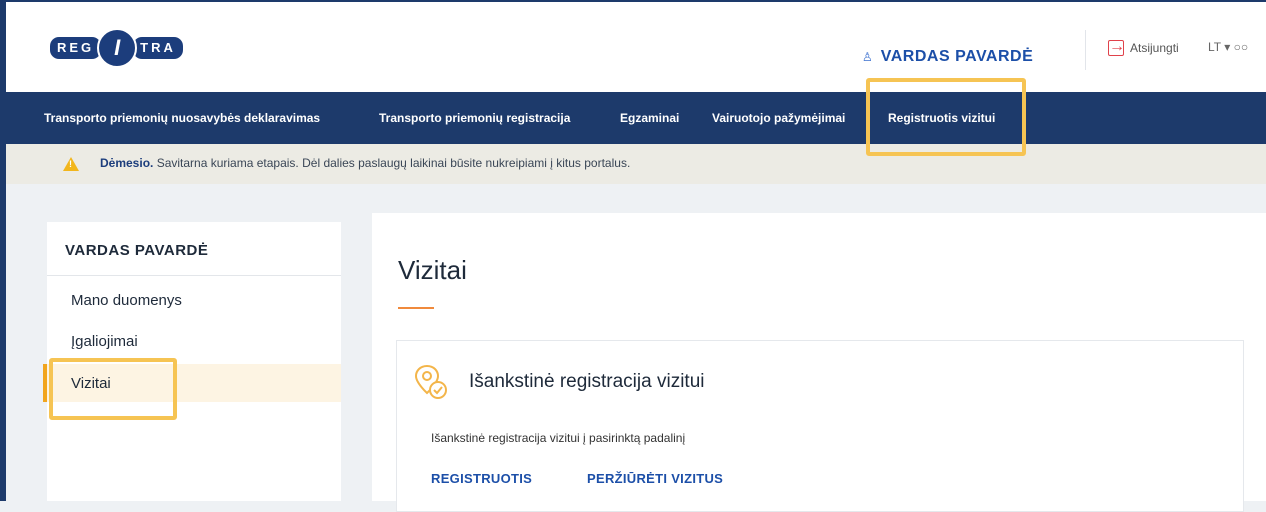 The height and width of the screenshot is (512, 1266). What do you see at coordinates (1085, 50) in the screenshot?
I see `header-divider` at bounding box center [1085, 50].